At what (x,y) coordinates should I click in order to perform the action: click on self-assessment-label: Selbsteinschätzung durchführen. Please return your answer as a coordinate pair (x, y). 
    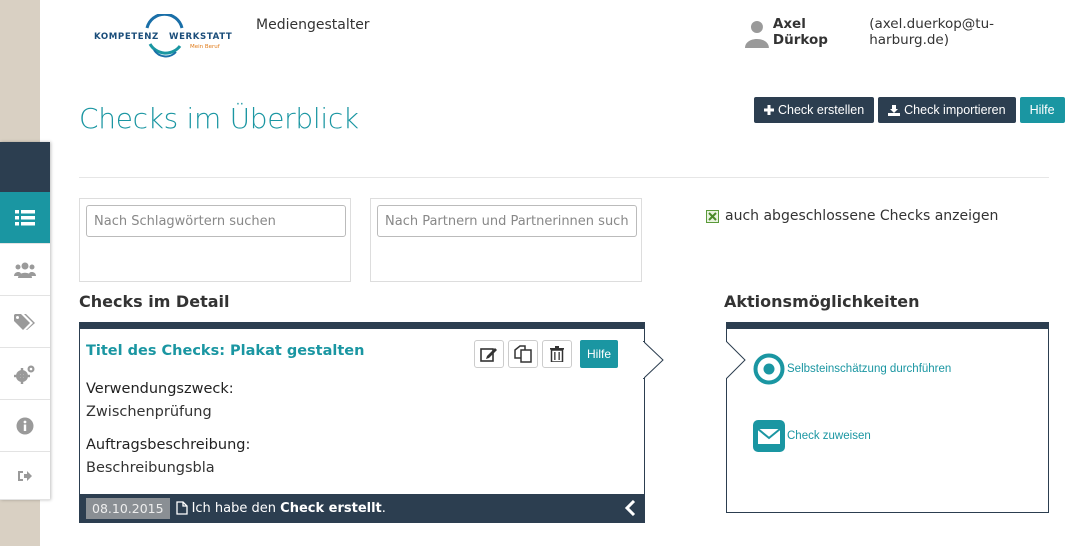
    Looking at the image, I should click on (869, 369).